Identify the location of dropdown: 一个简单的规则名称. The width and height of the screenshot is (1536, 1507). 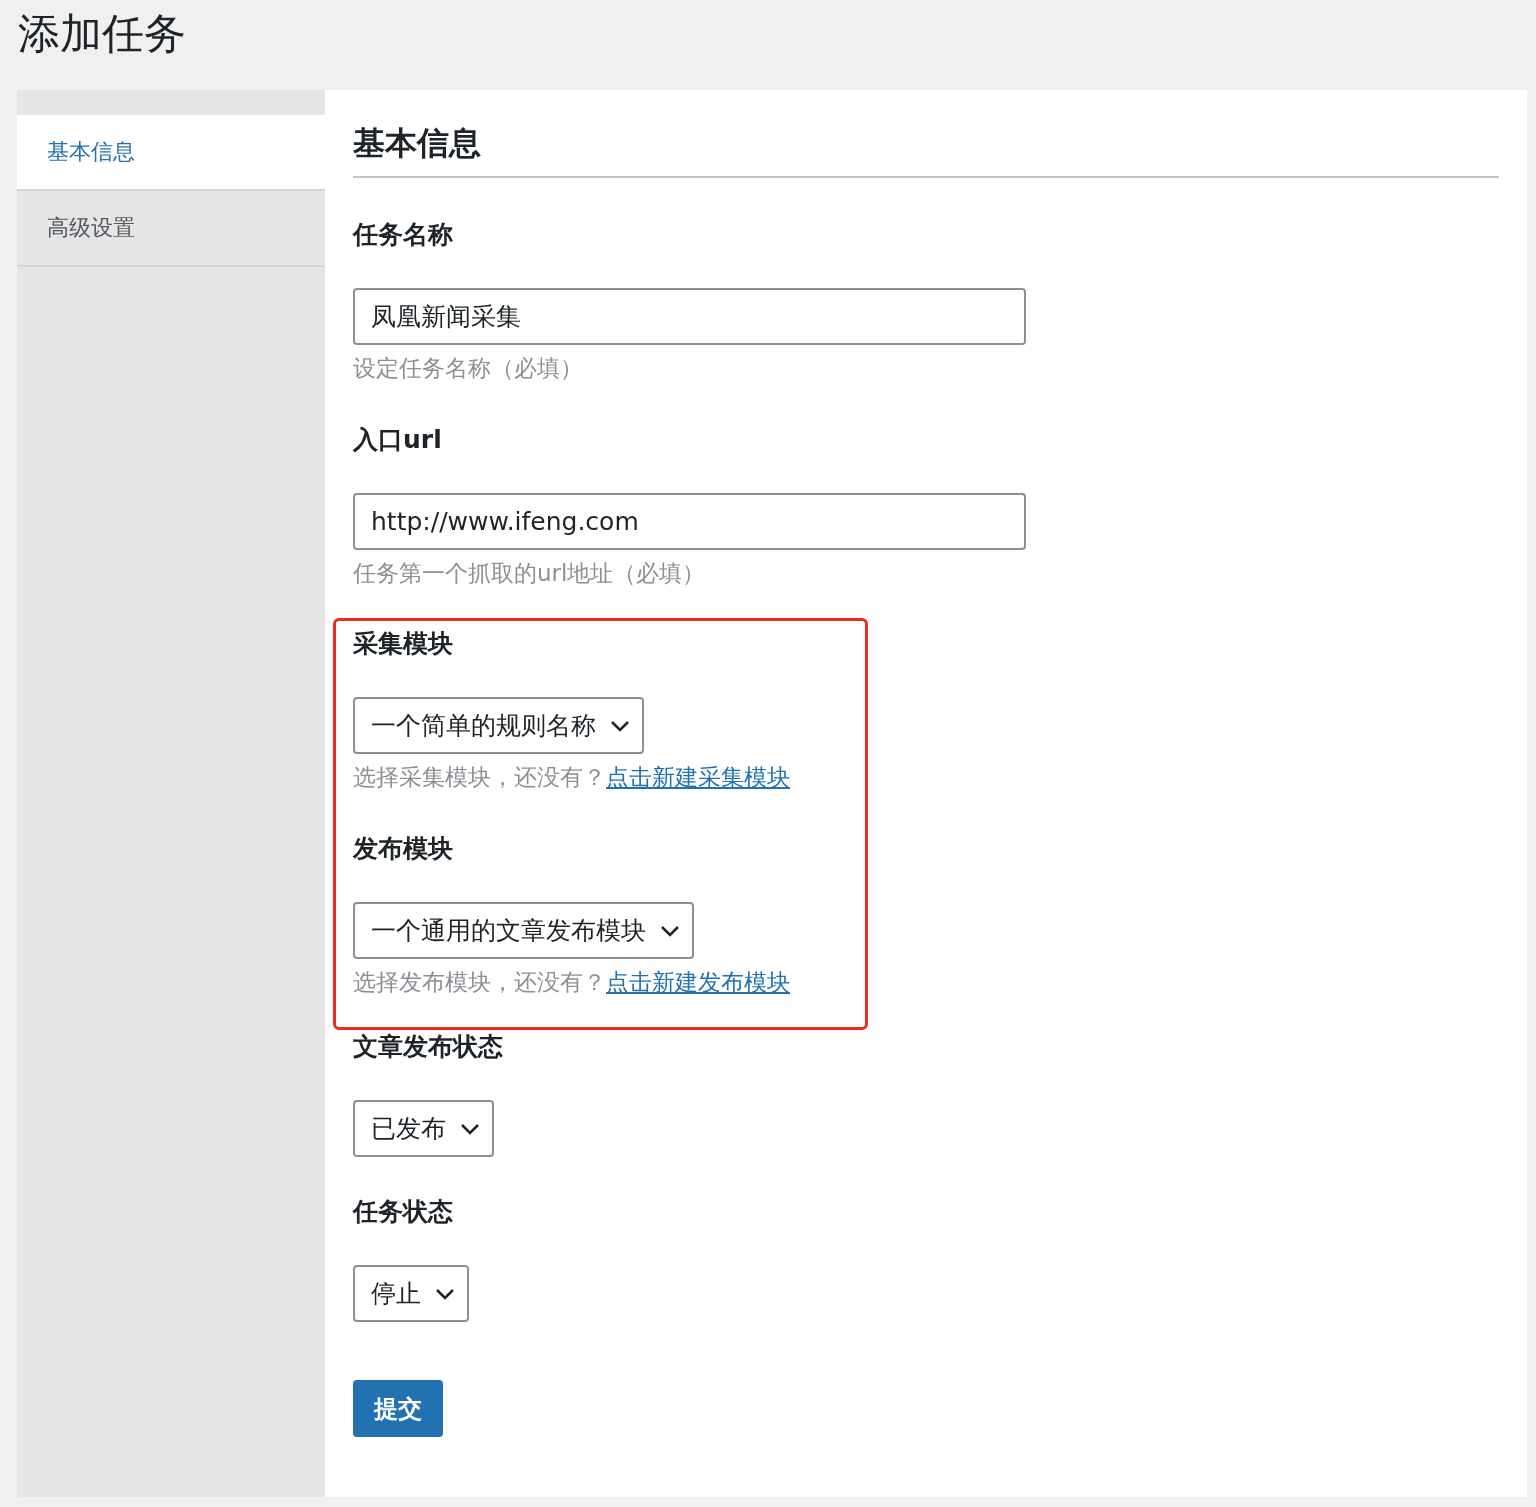
(498, 725).